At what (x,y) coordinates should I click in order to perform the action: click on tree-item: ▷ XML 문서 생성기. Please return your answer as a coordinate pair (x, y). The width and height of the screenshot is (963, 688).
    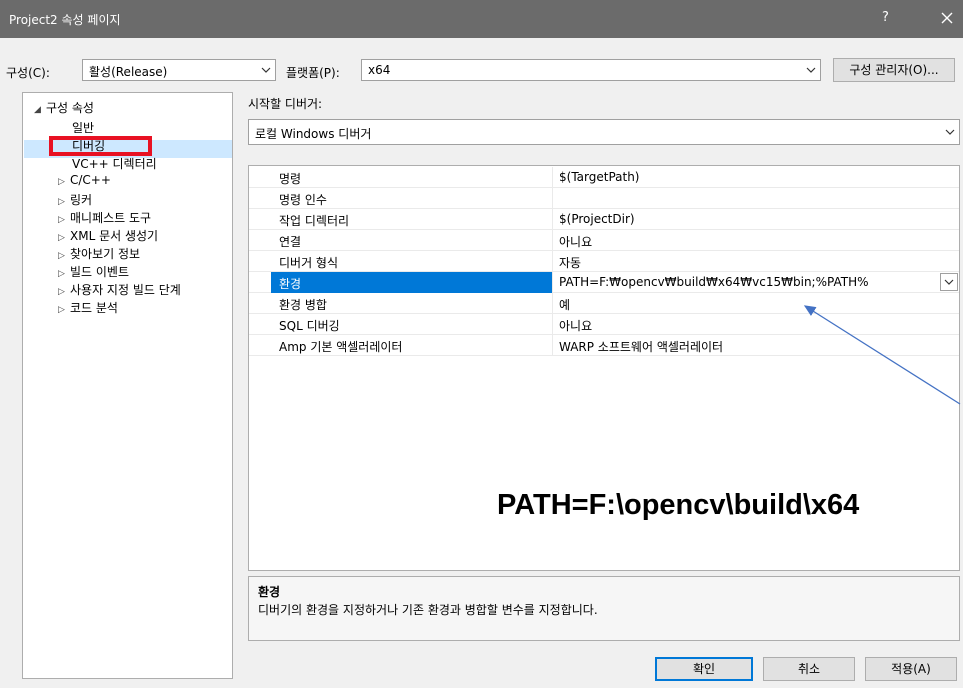
    Looking at the image, I should click on (108, 235).